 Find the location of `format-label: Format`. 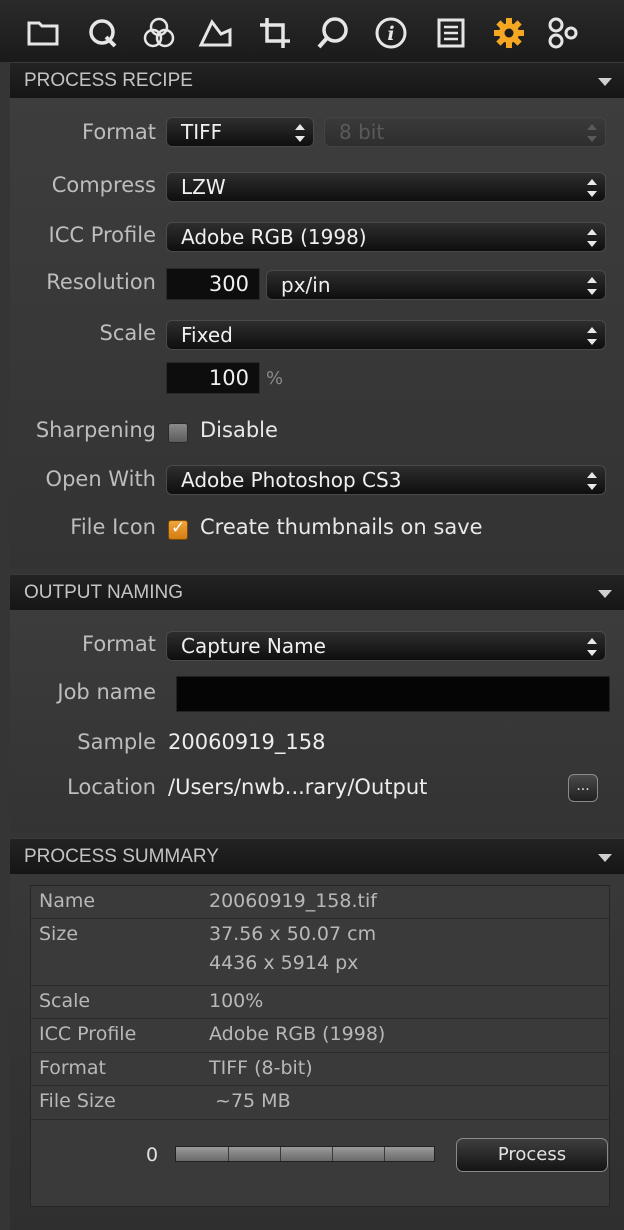

format-label: Format is located at coordinates (118, 132).